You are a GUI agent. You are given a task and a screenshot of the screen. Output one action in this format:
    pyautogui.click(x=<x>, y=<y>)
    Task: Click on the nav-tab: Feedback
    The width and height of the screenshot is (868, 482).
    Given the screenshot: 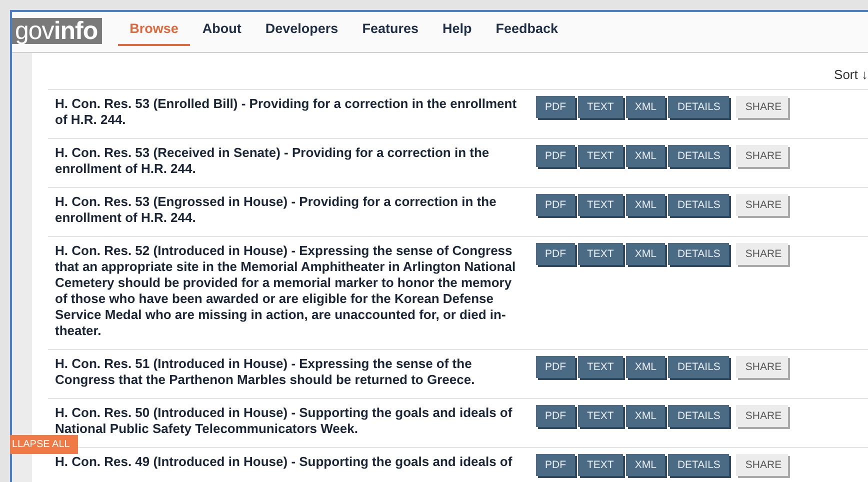 What is the action you would take?
    pyautogui.click(x=527, y=29)
    